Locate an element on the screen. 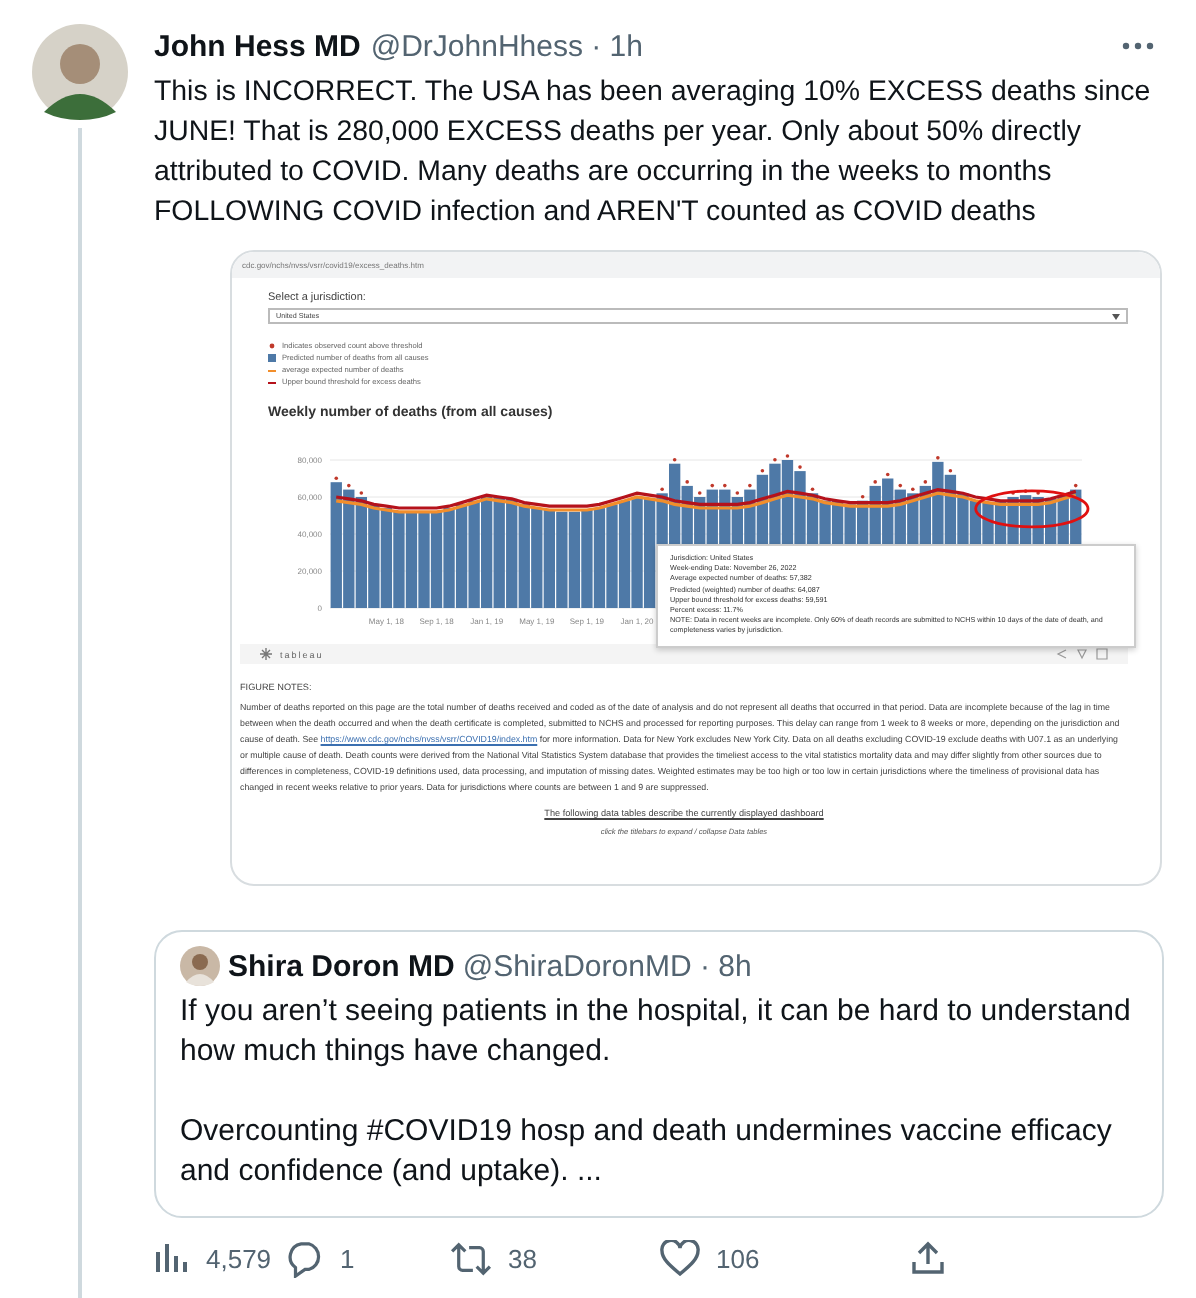 The width and height of the screenshot is (1196, 1298). action-count: 1 is located at coordinates (347, 1258).